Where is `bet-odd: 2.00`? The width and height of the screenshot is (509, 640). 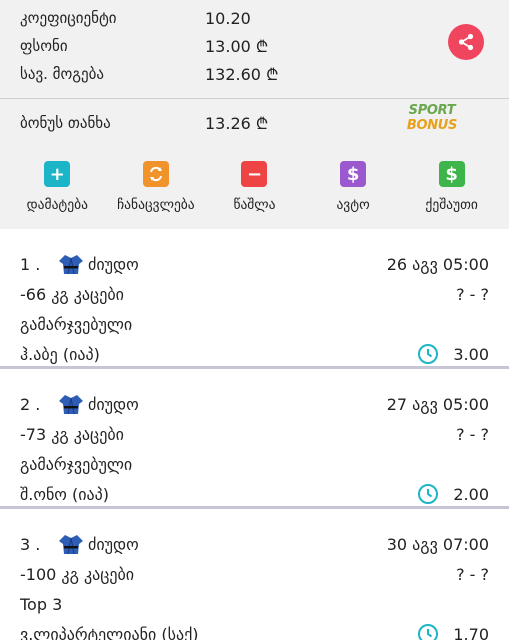 bet-odd: 2.00 is located at coordinates (471, 494).